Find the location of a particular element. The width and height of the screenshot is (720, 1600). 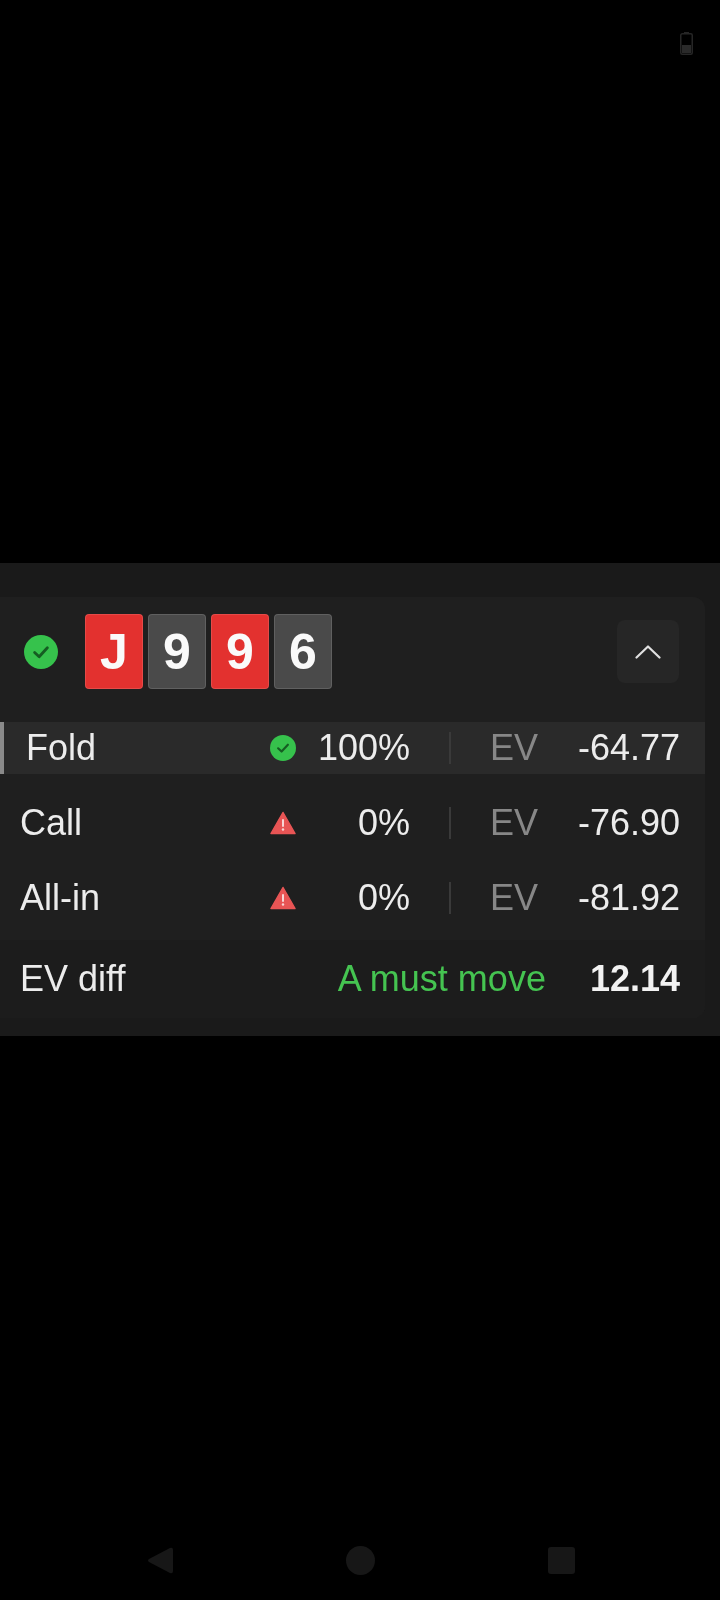

action-row: Fold 100% EV -64.77 is located at coordinates (352, 748).